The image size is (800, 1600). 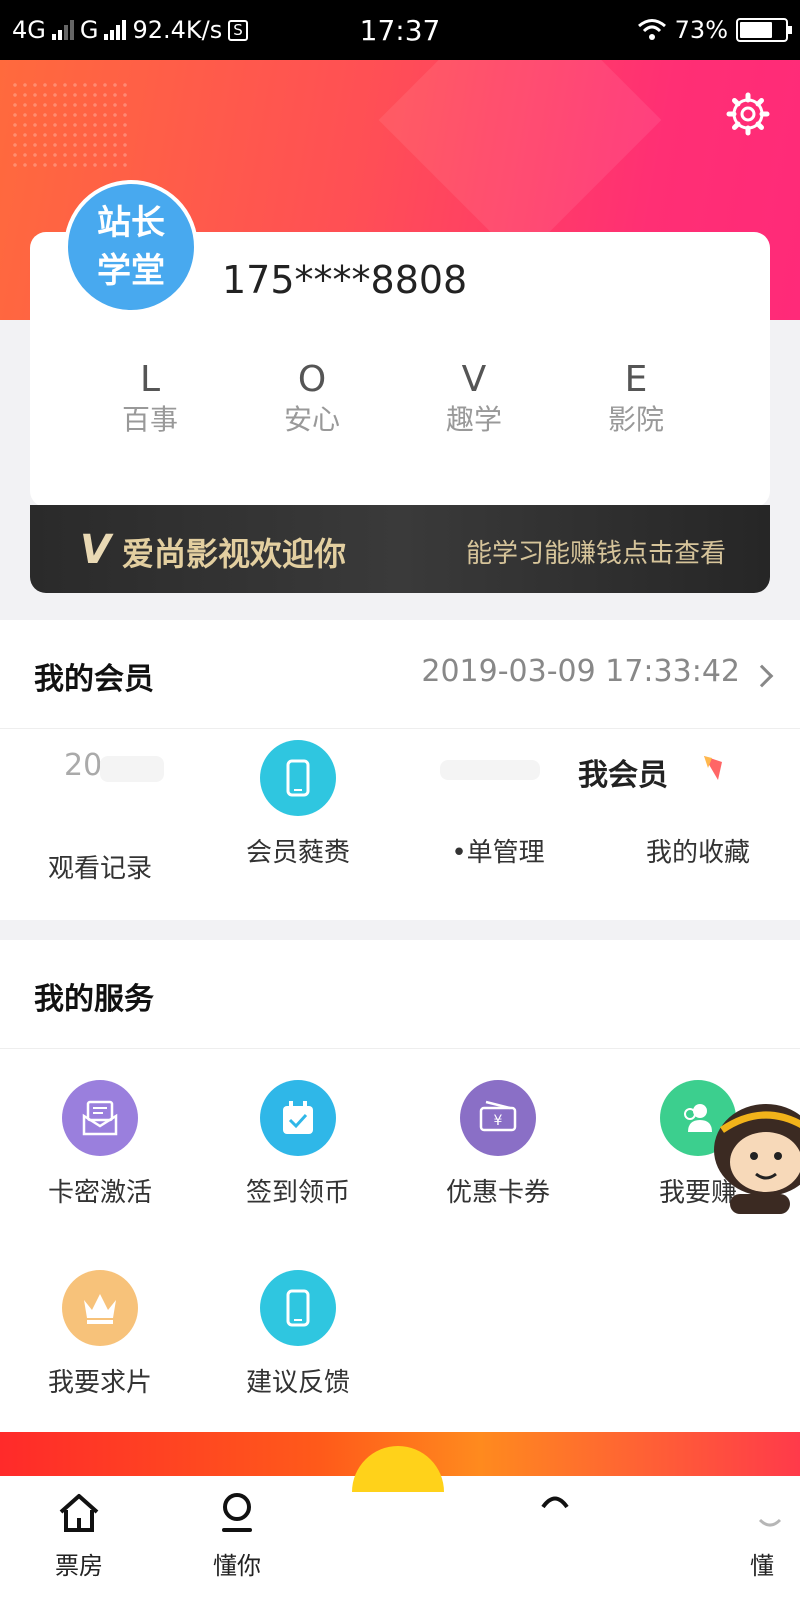 What do you see at coordinates (95, 550) in the screenshot?
I see `v-logo-icon: V` at bounding box center [95, 550].